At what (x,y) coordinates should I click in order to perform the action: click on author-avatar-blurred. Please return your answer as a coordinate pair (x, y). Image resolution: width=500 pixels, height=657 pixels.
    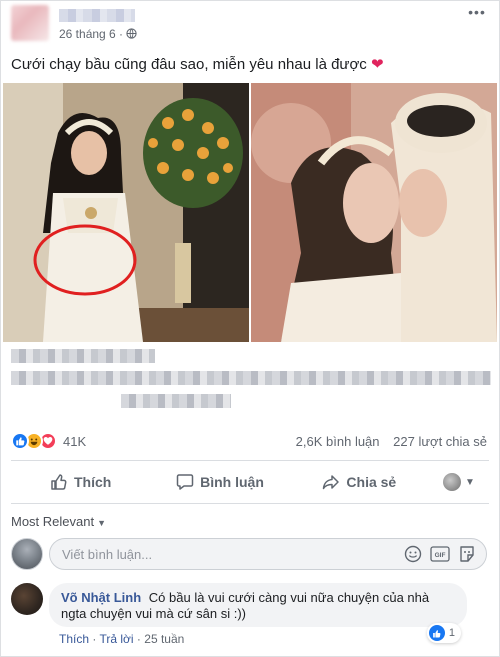
    Looking at the image, I should click on (30, 23).